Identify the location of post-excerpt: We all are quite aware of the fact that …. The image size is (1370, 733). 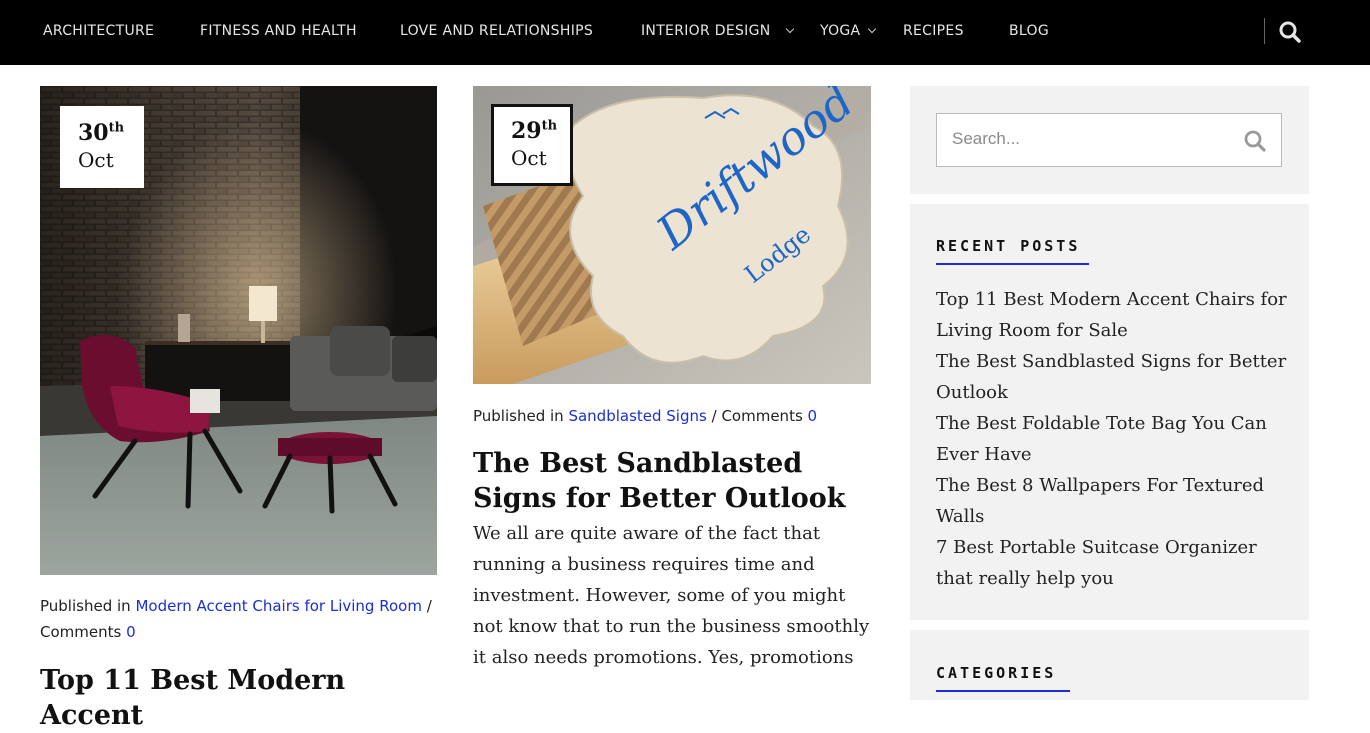
(671, 595).